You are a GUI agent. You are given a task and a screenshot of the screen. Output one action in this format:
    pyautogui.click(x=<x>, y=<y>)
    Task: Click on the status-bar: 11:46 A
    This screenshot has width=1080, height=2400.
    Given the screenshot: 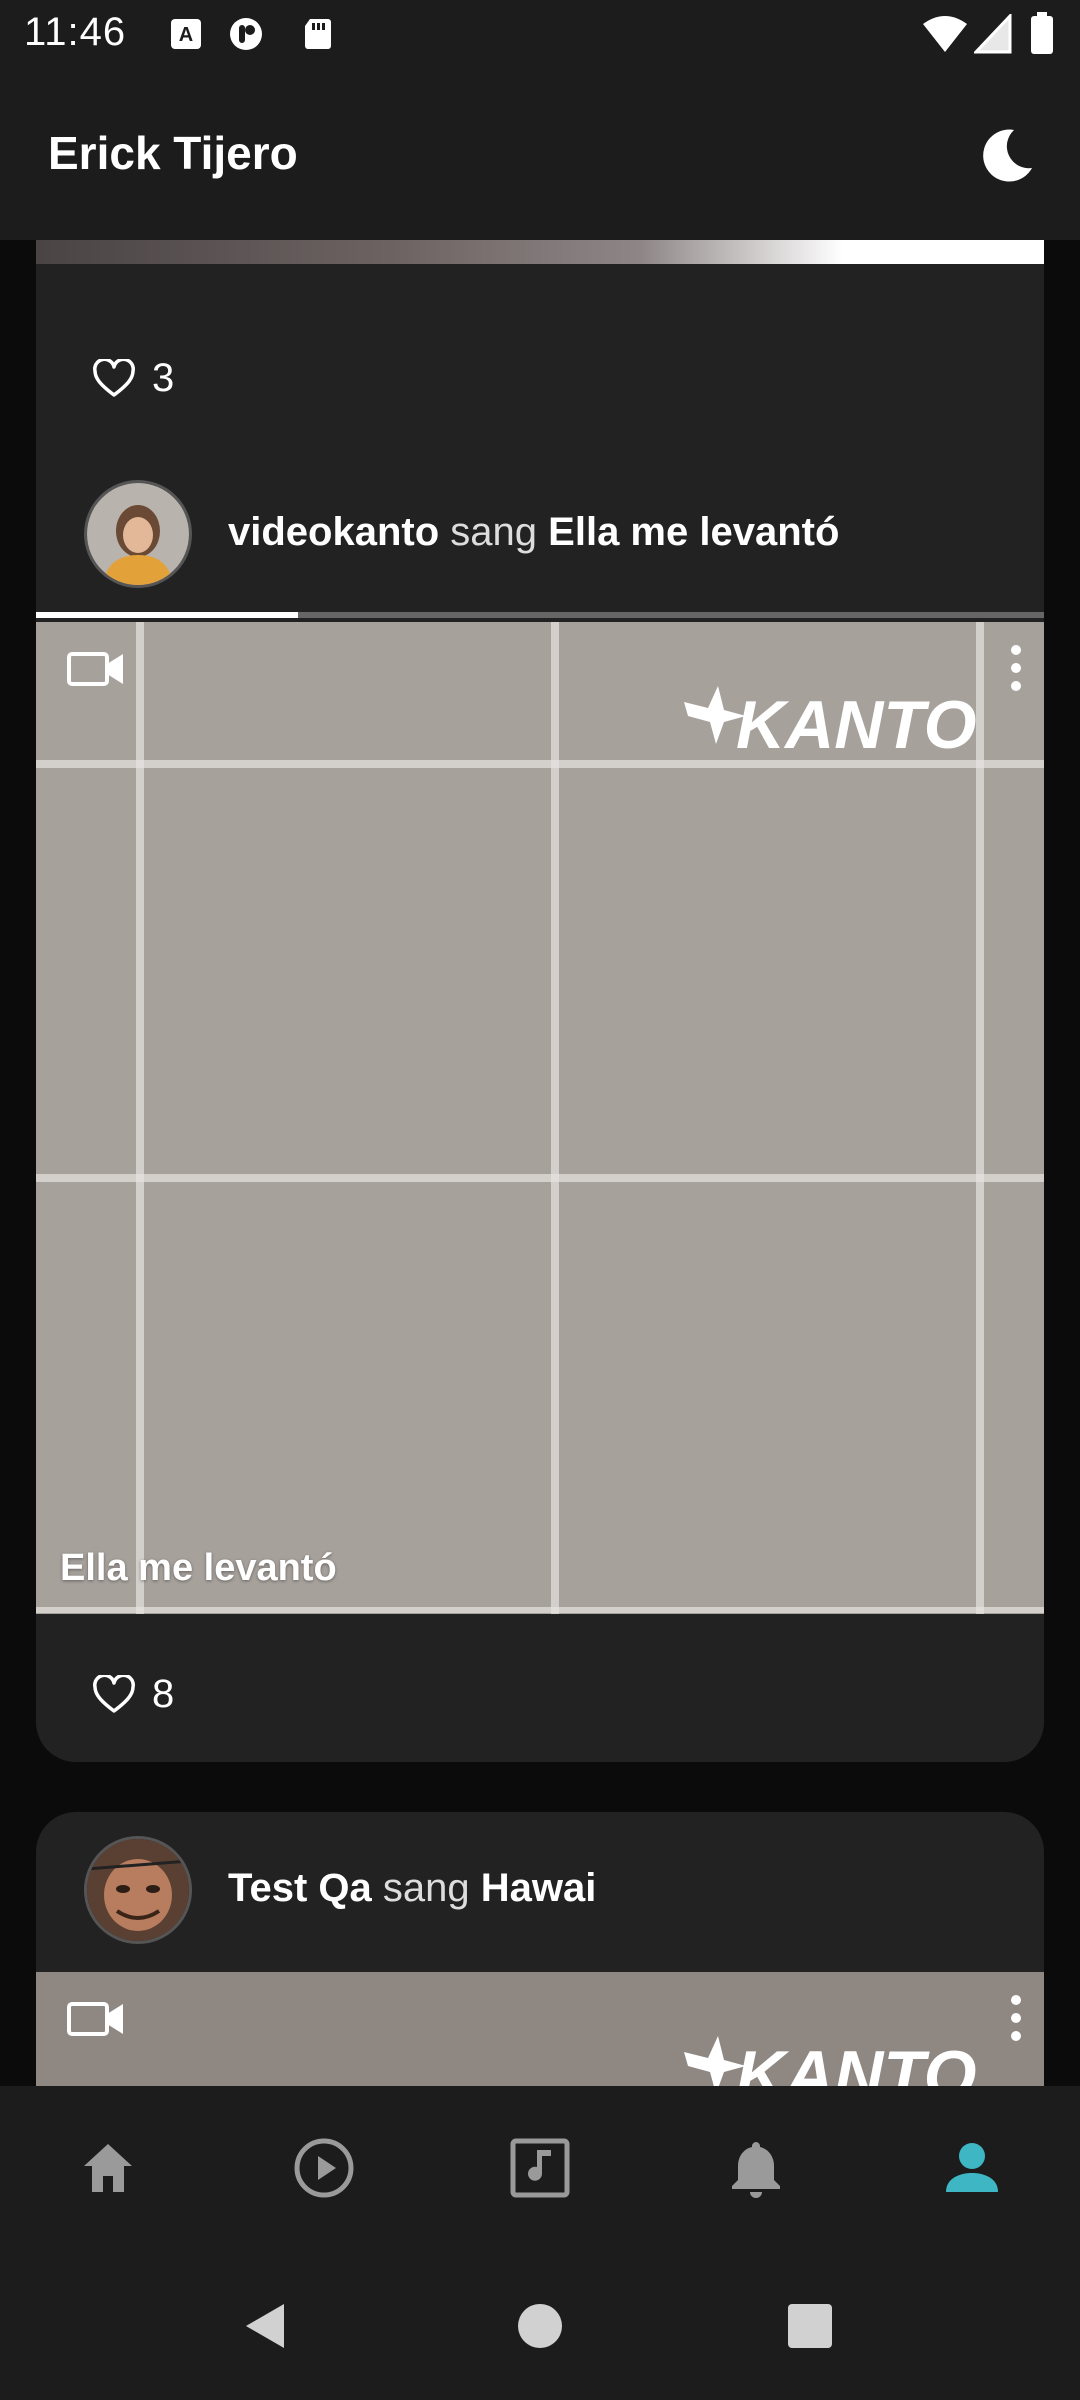 What is the action you would take?
    pyautogui.click(x=540, y=36)
    